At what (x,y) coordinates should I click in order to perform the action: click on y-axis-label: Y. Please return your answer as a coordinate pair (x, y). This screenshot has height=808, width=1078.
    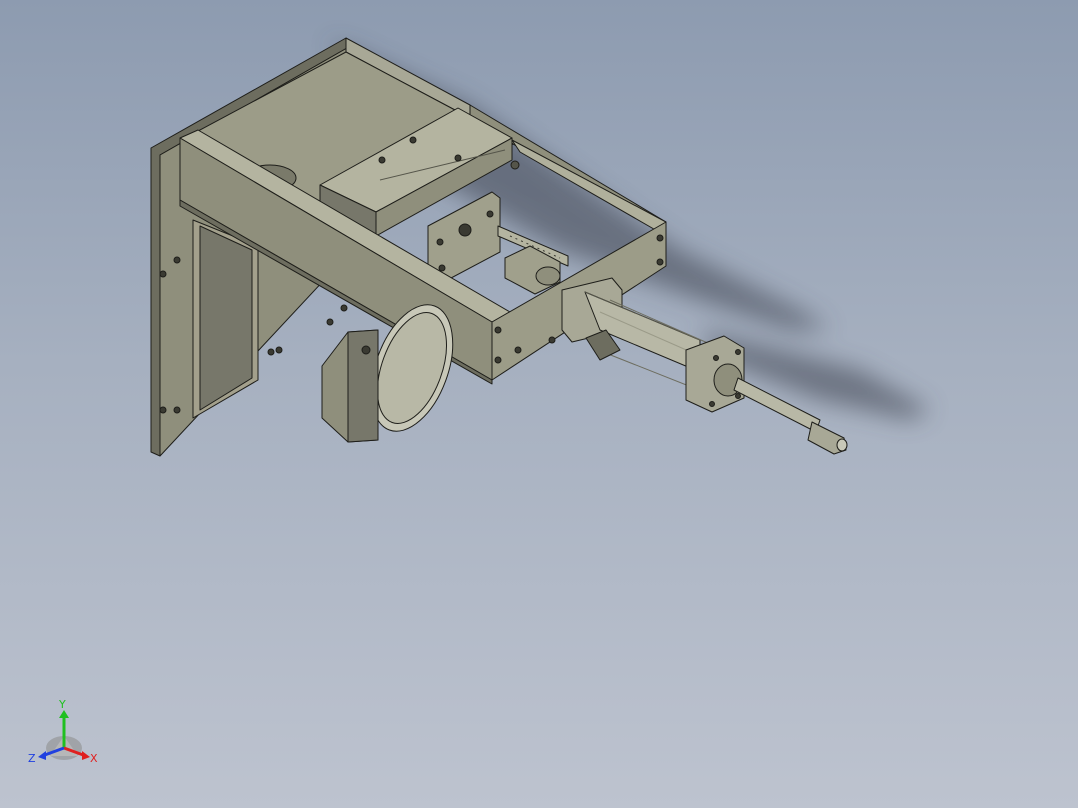
    Looking at the image, I should click on (62, 704).